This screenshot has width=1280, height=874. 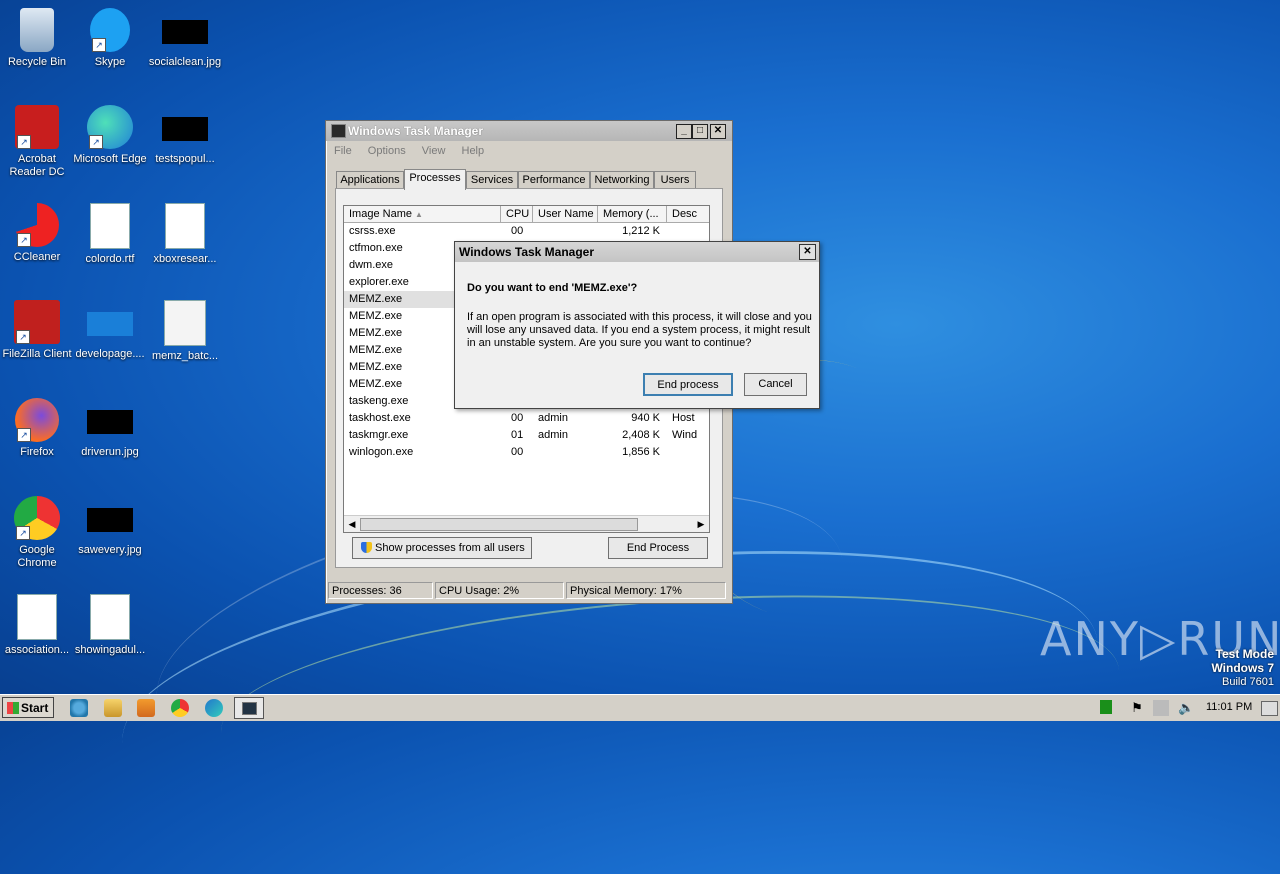 What do you see at coordinates (79, 708) in the screenshot?
I see `ie-icon` at bounding box center [79, 708].